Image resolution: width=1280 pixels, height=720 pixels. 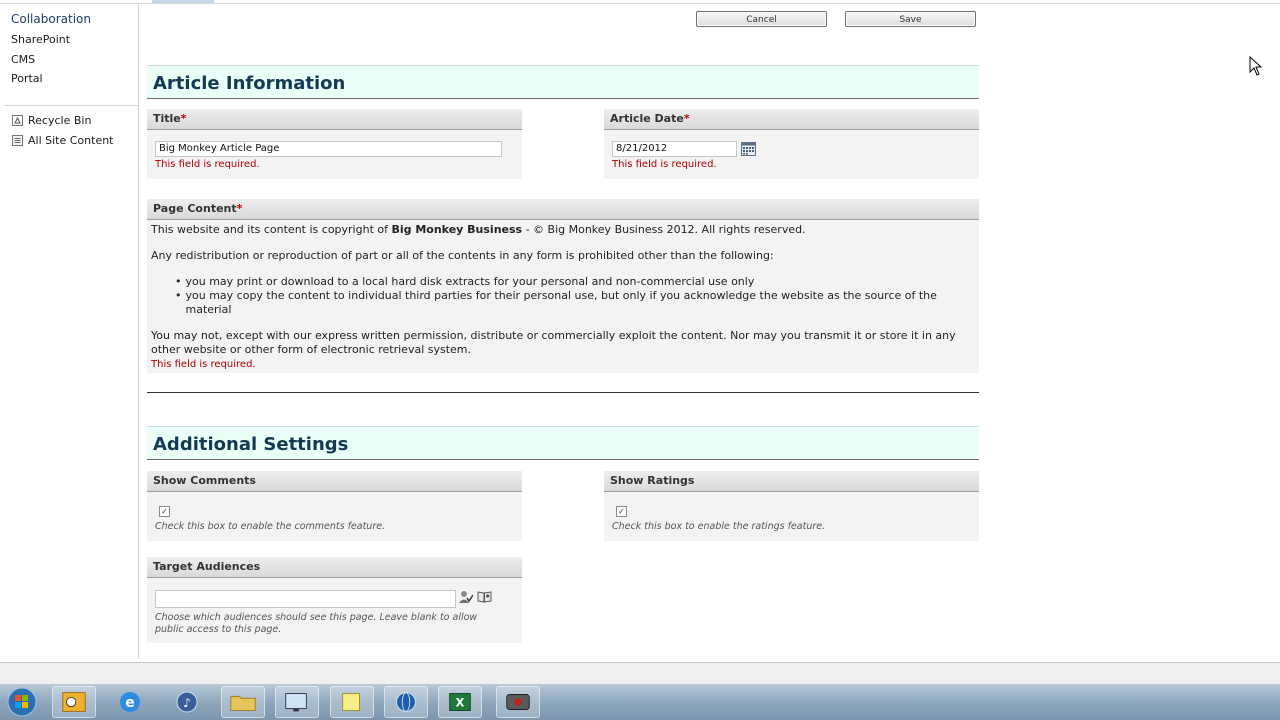 I want to click on title-field-label: Title*, so click(x=334, y=119).